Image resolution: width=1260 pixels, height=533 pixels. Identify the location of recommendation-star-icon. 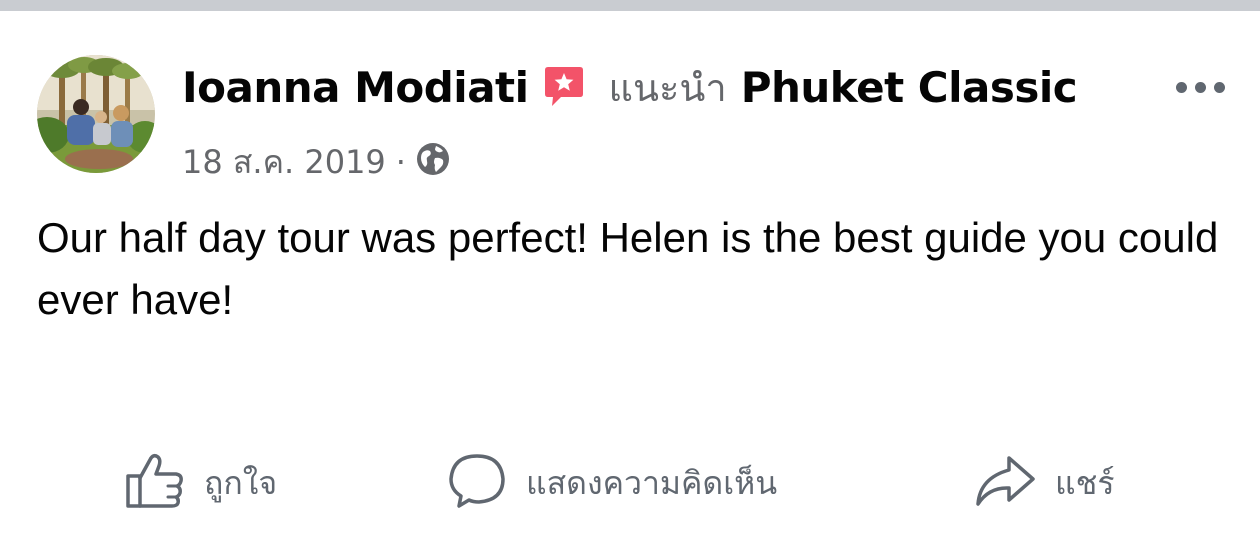
(564, 89).